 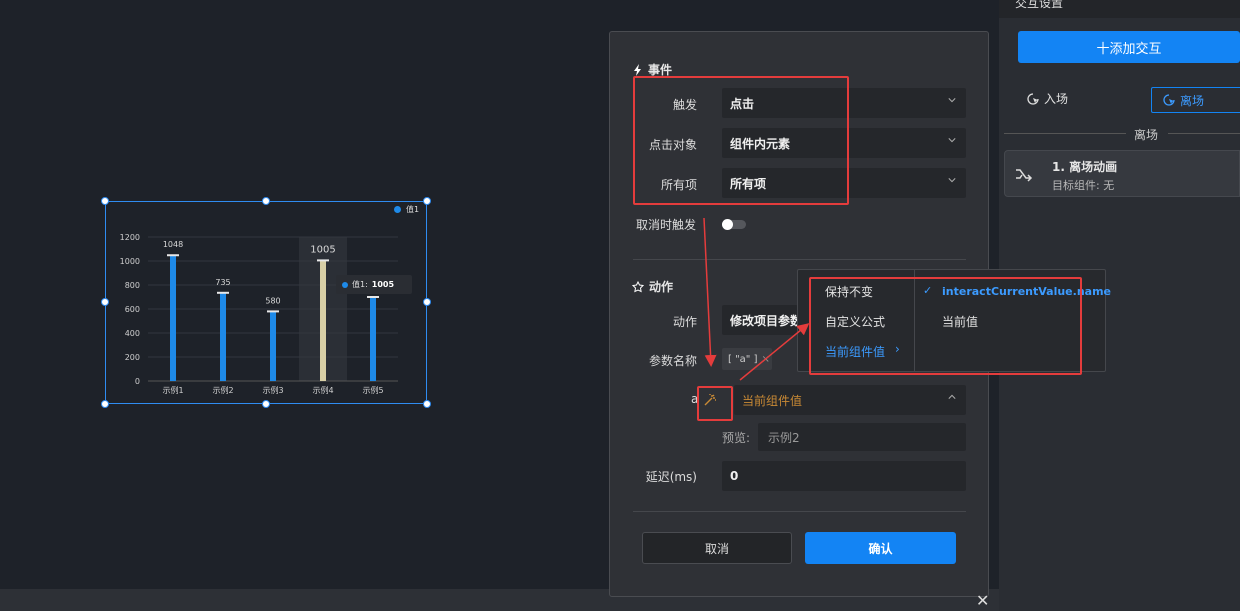 I want to click on close-icon: ✕, so click(x=982, y=601).